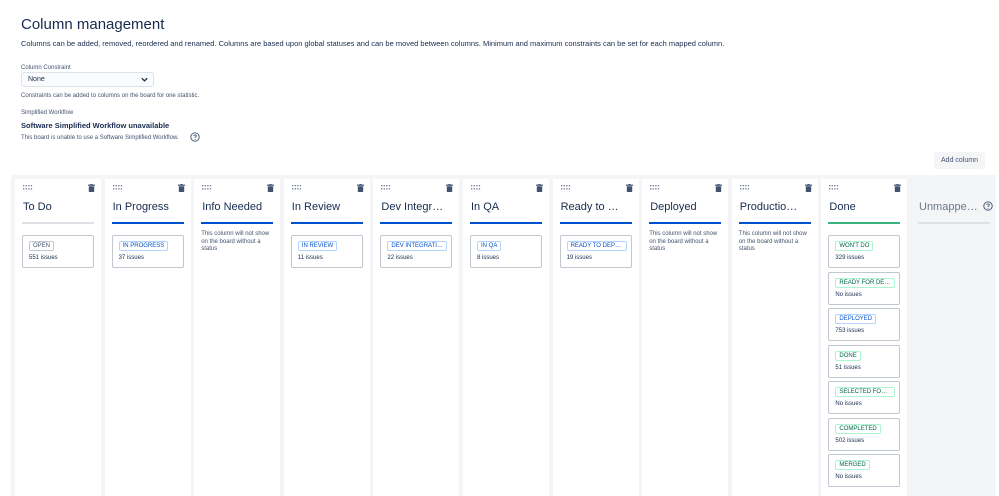 This screenshot has height=496, width=999. Describe the element at coordinates (46, 68) in the screenshot. I see `column-constraint-label: Column Constraint` at that location.